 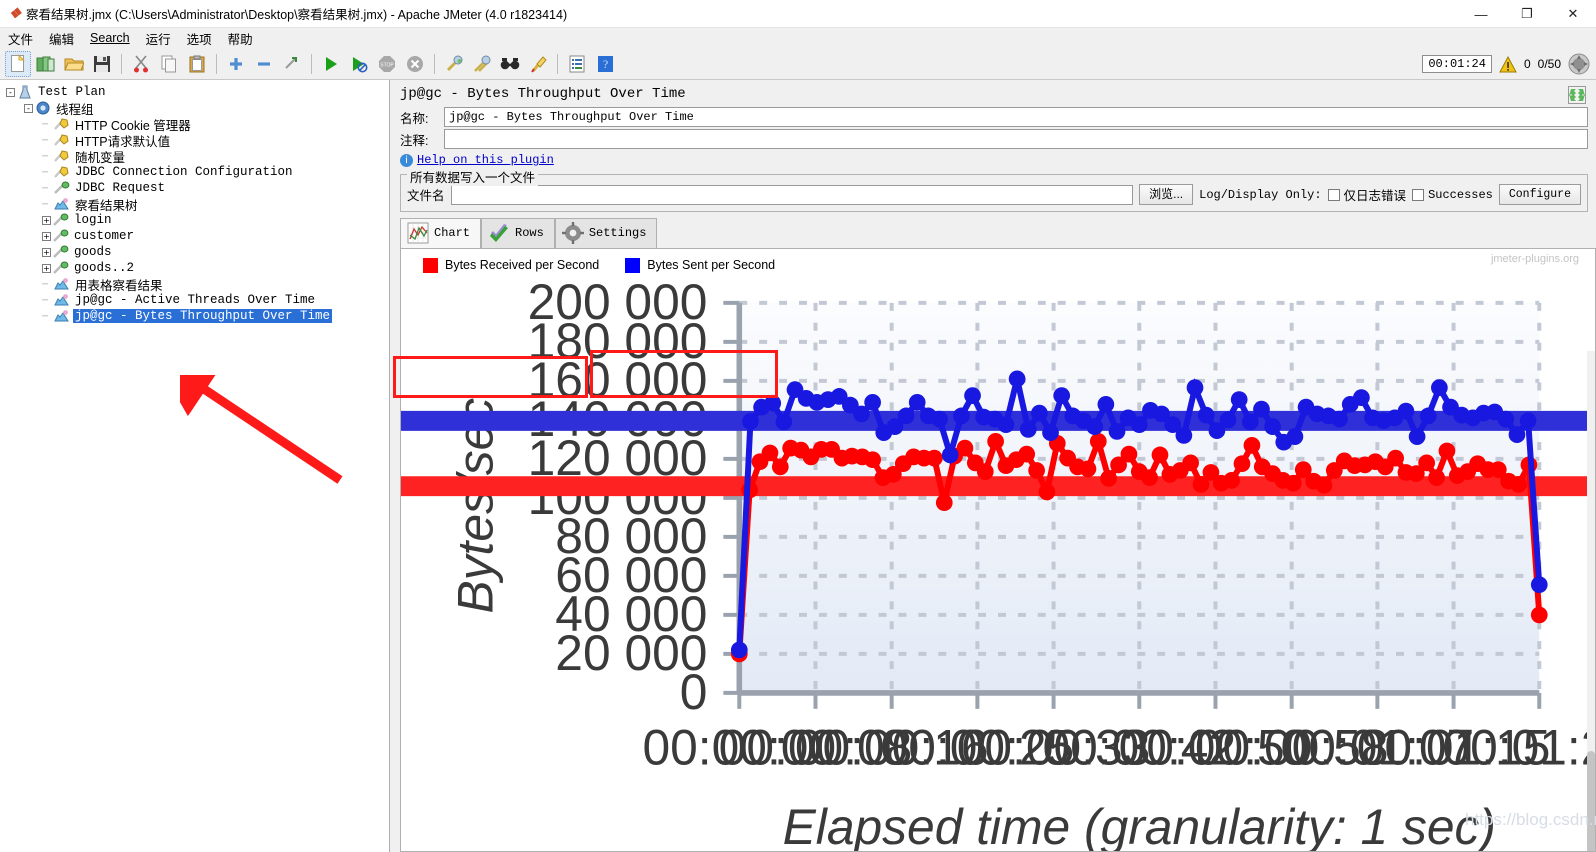 I want to click on menu-help: 帮助, so click(x=240, y=38).